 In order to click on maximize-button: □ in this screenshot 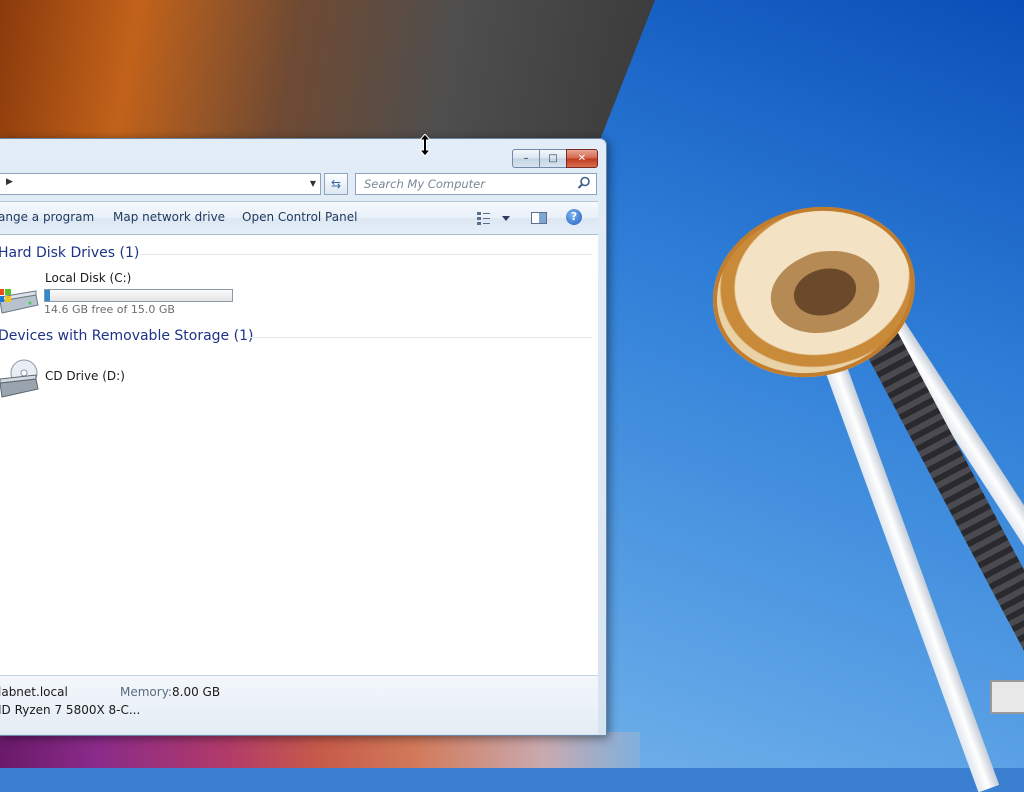, I will do `click(553, 158)`.